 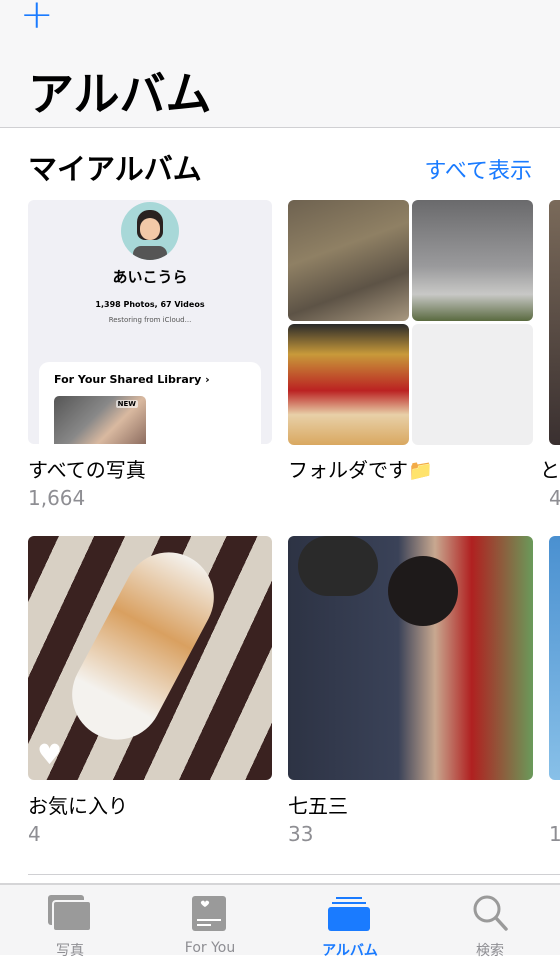 I want to click on see-all-link: すべて表示, so click(x=478, y=169).